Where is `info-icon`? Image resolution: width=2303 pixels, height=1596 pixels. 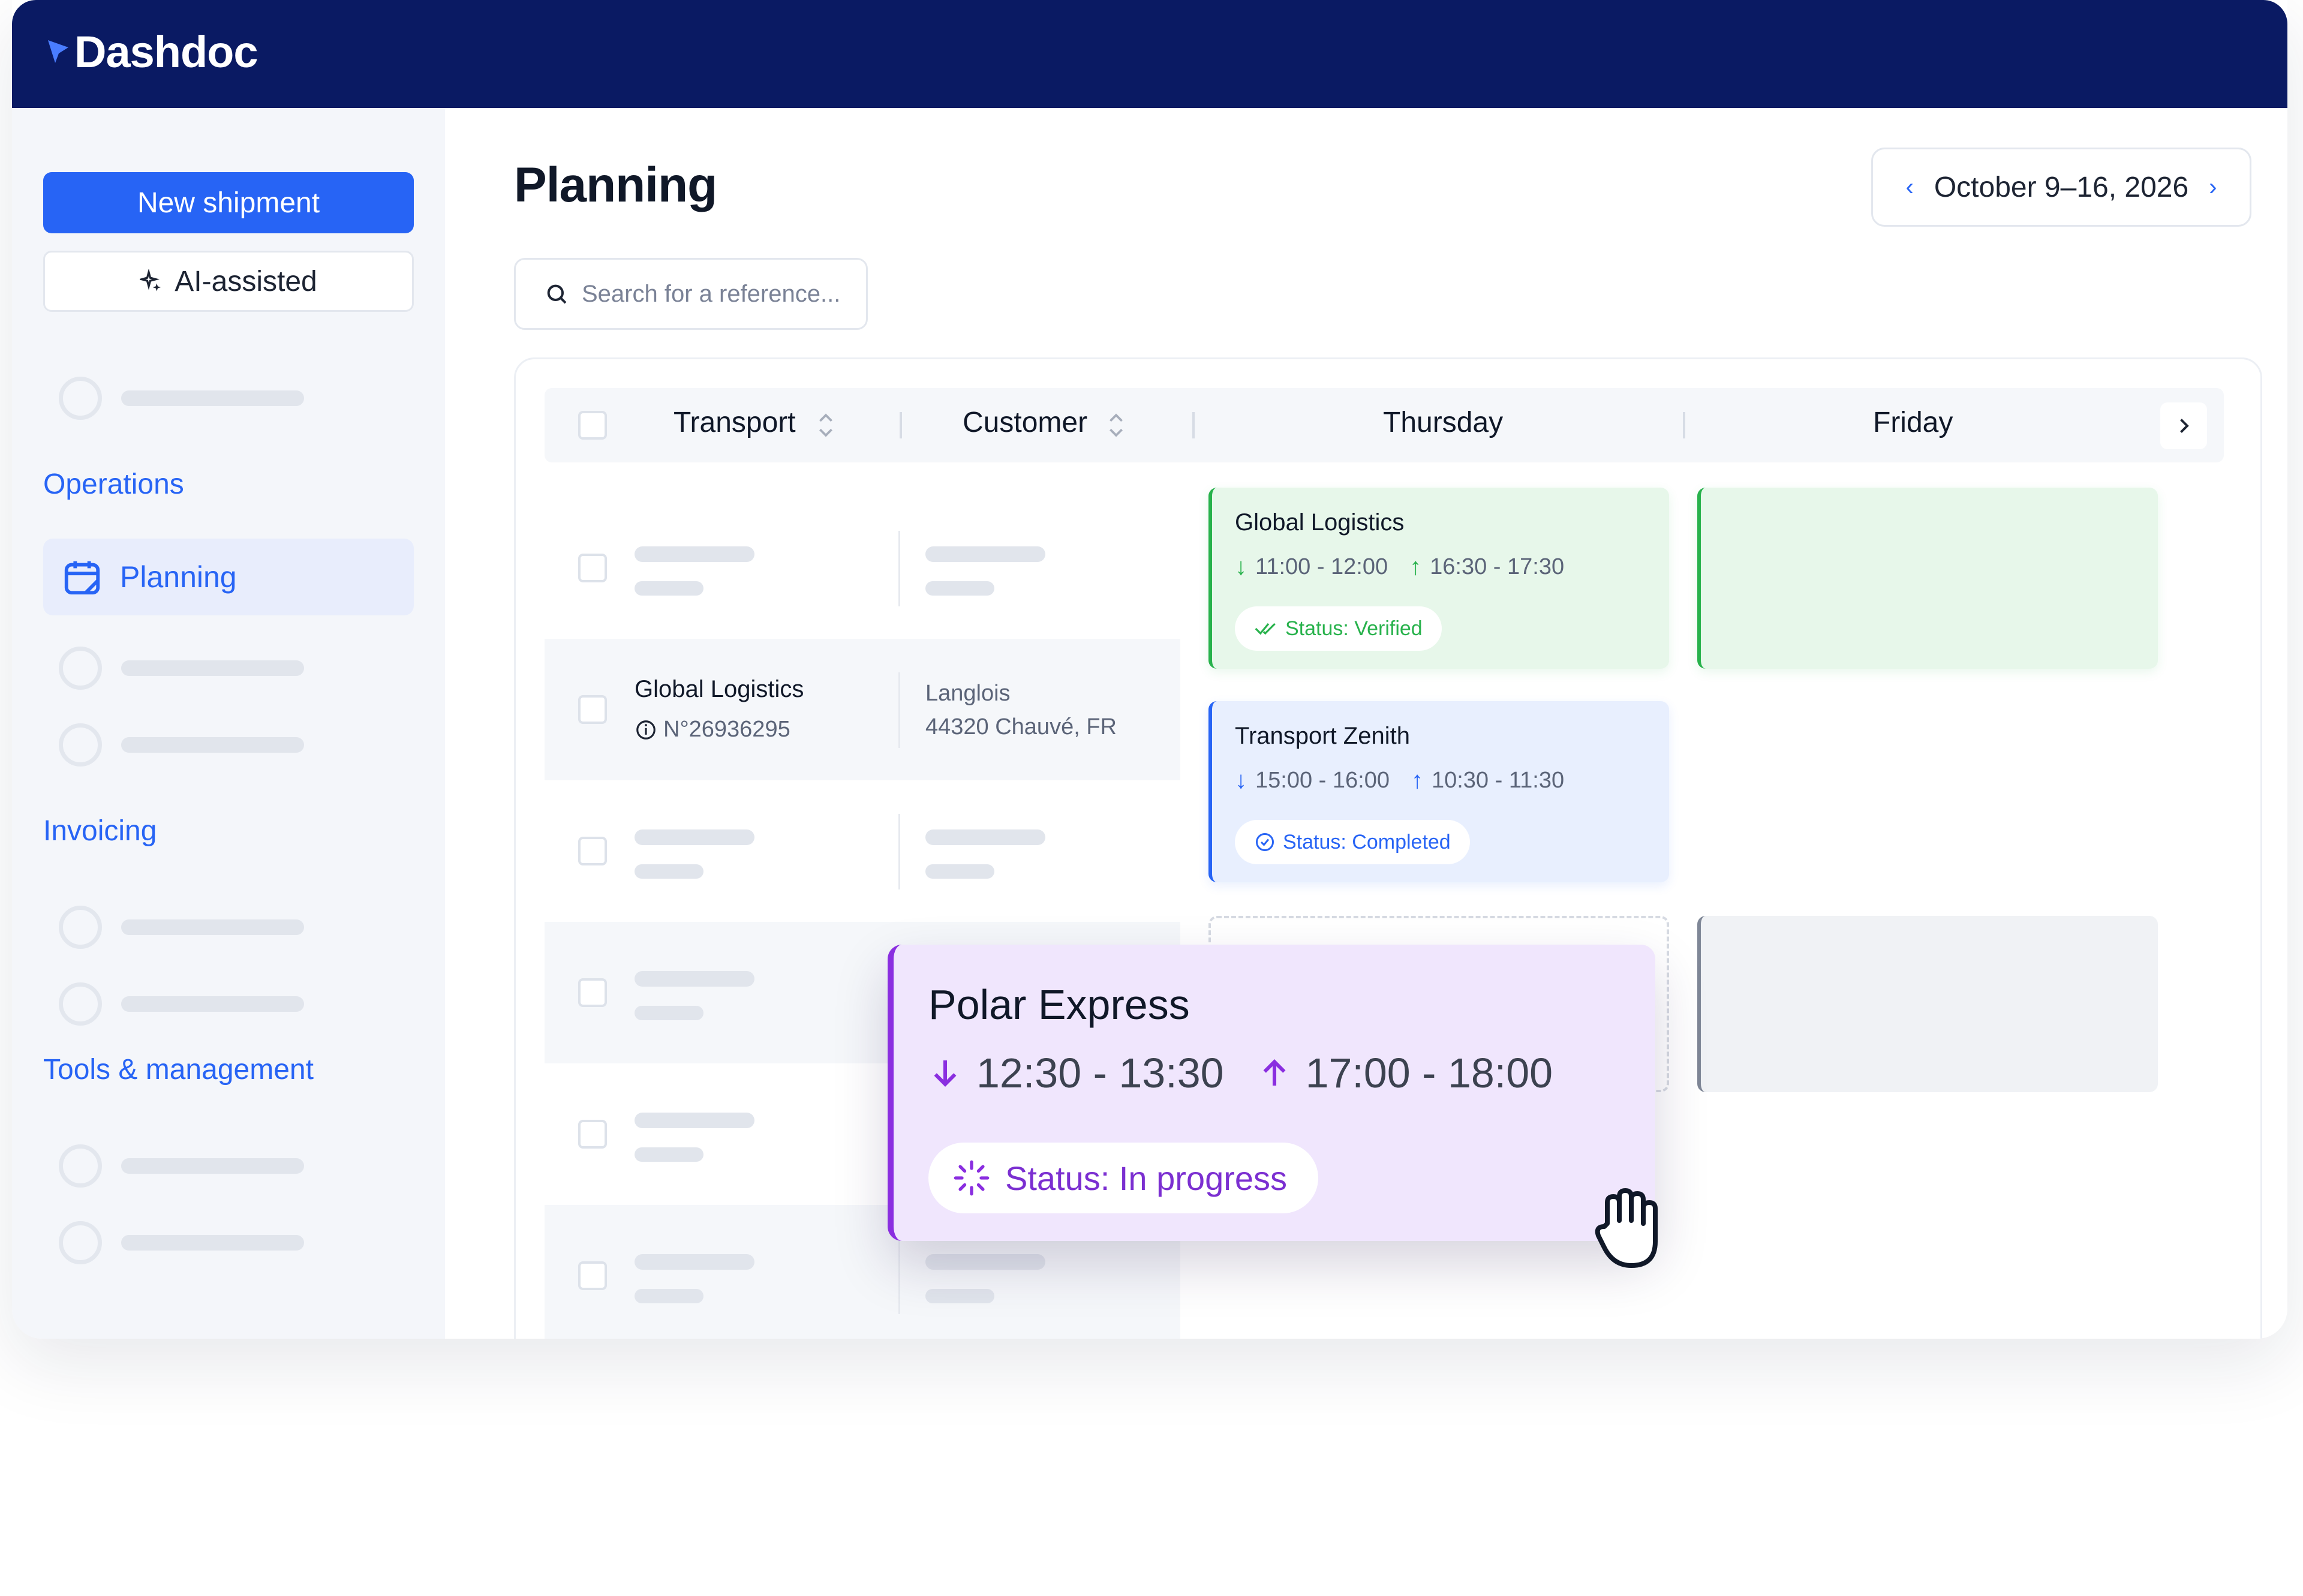 info-icon is located at coordinates (646, 730).